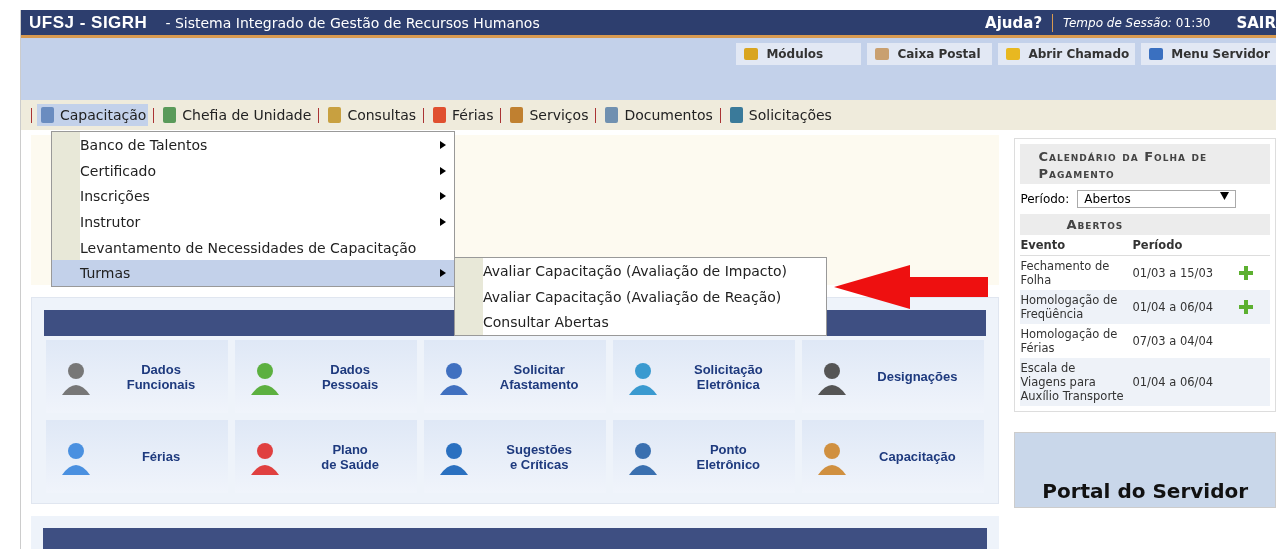 Image resolution: width=1276 pixels, height=549 pixels. What do you see at coordinates (640, 271) in the screenshot?
I see `submenu-item: Avaliar Capacitação (Avaliação de Impacto)` at bounding box center [640, 271].